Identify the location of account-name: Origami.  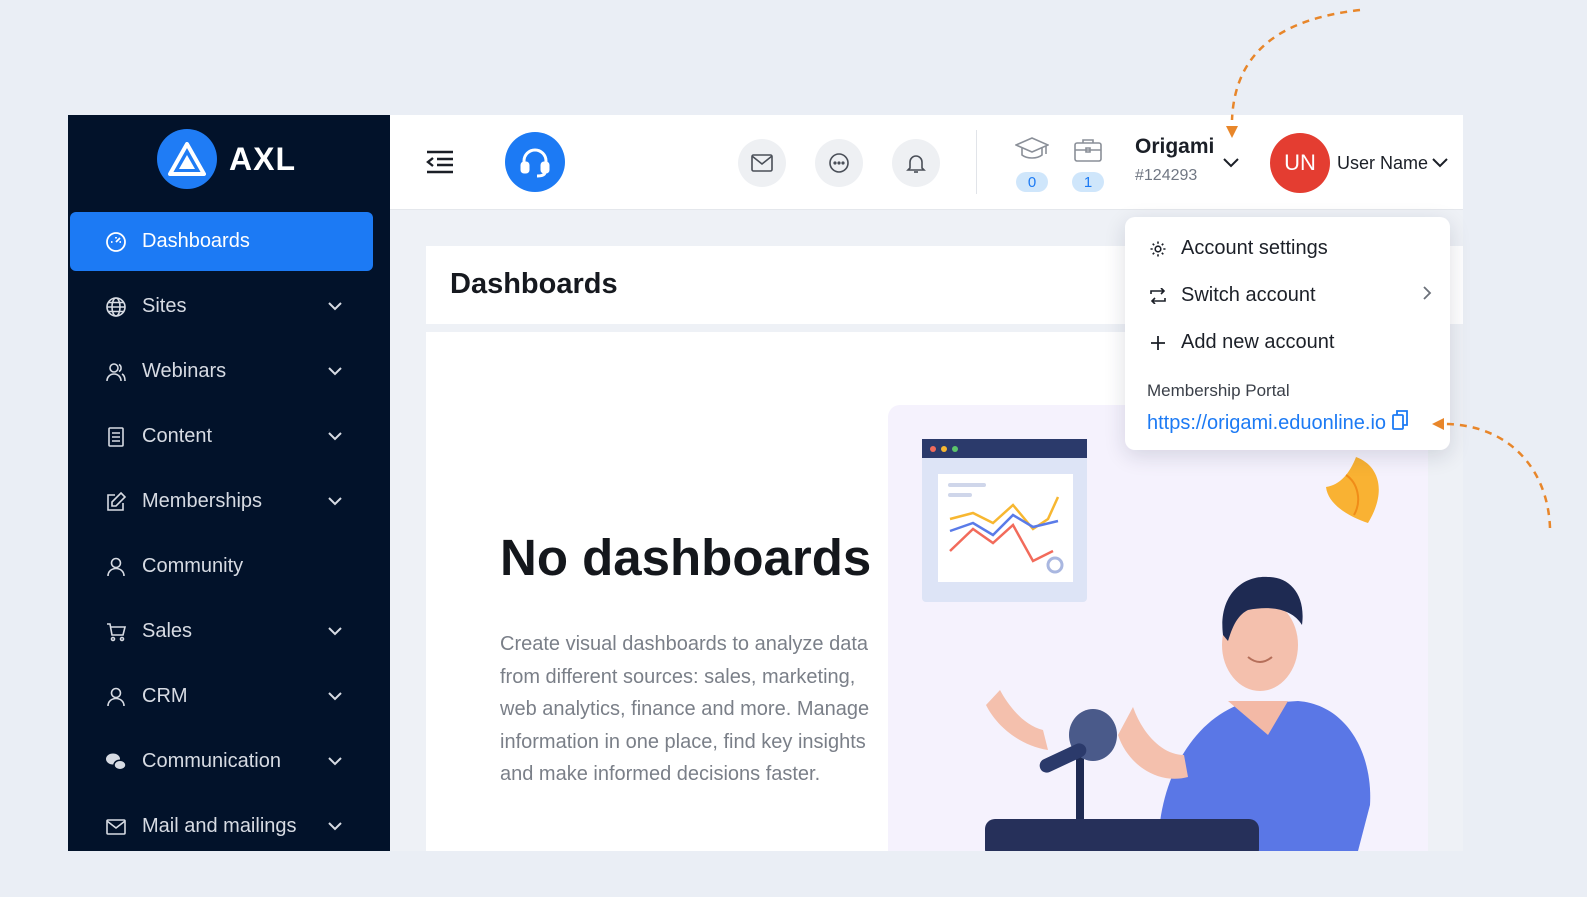
(1175, 146).